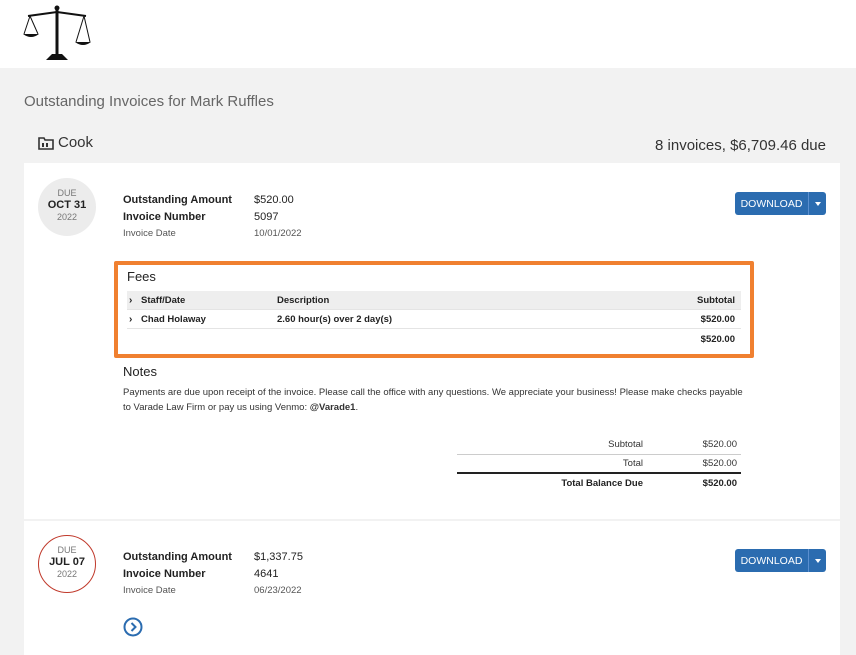  Describe the element at coordinates (332, 407) in the screenshot. I see `venmo-handle: @Varade1` at that location.